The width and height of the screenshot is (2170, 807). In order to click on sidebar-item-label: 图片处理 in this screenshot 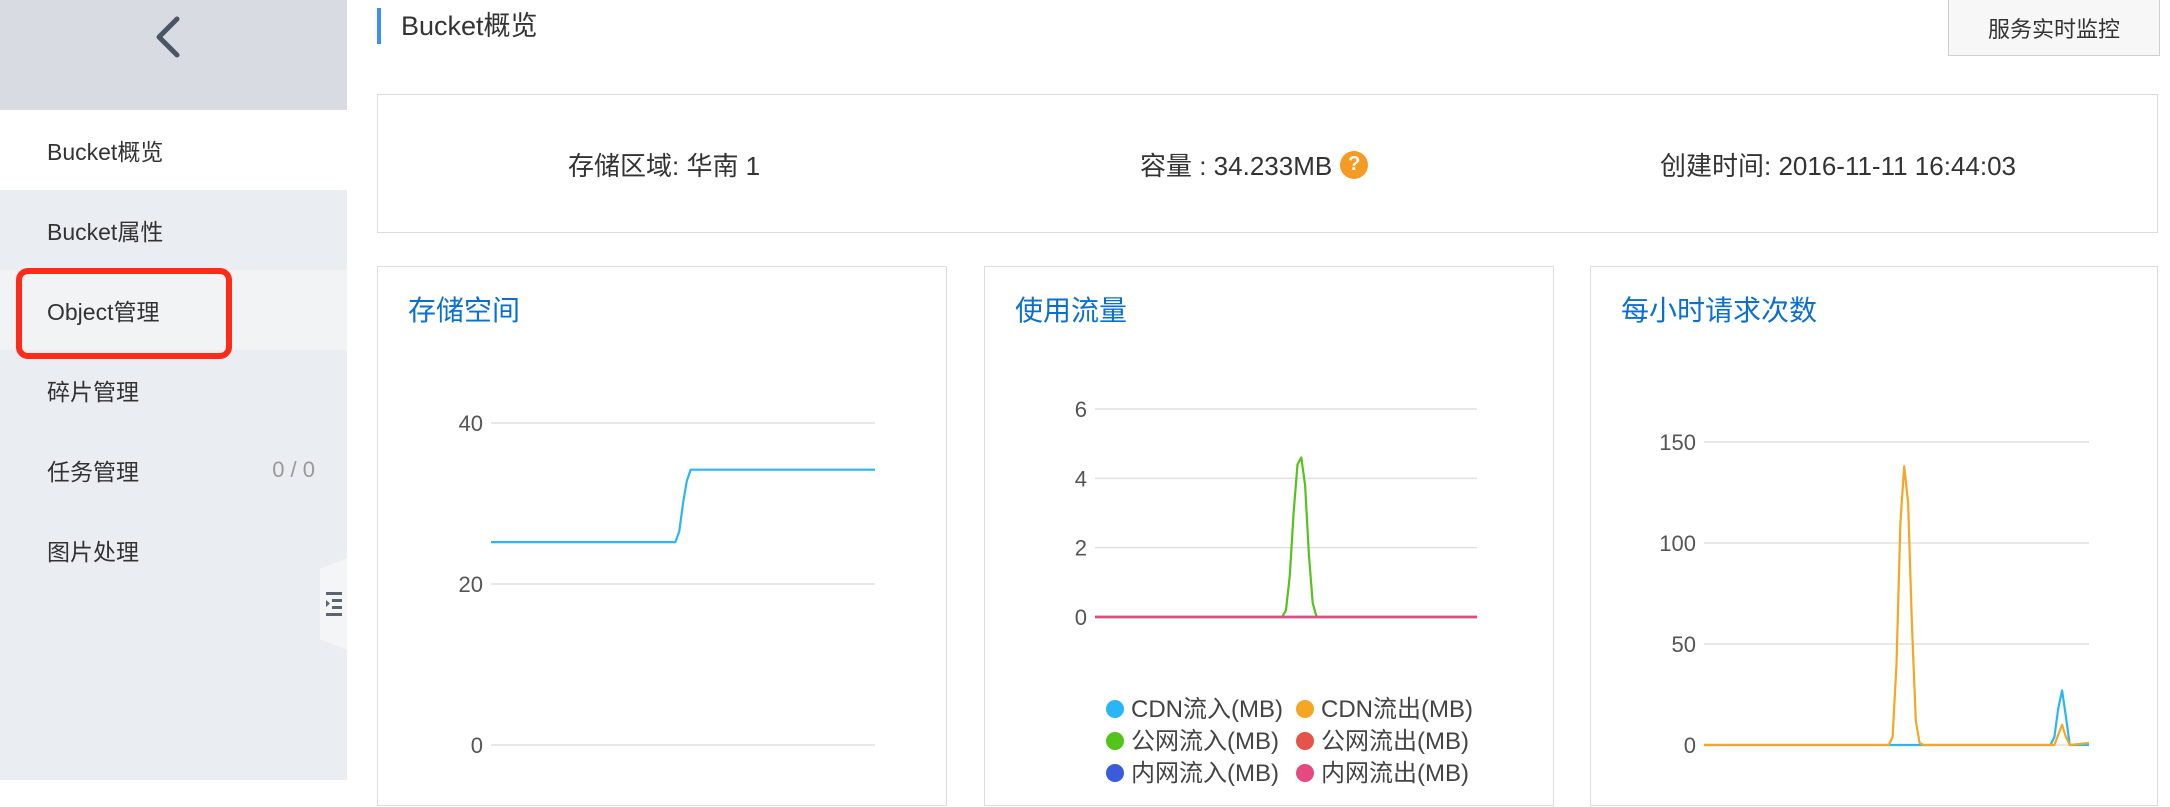, I will do `click(93, 552)`.